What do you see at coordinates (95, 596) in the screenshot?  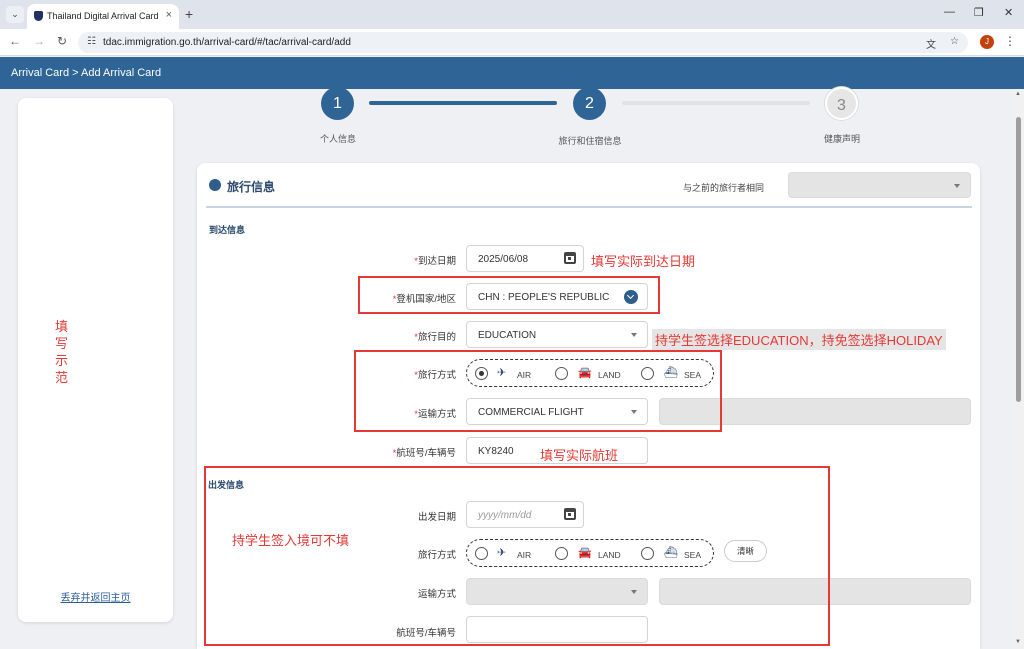 I see `discard-return-link: 丢弃并返回主页` at bounding box center [95, 596].